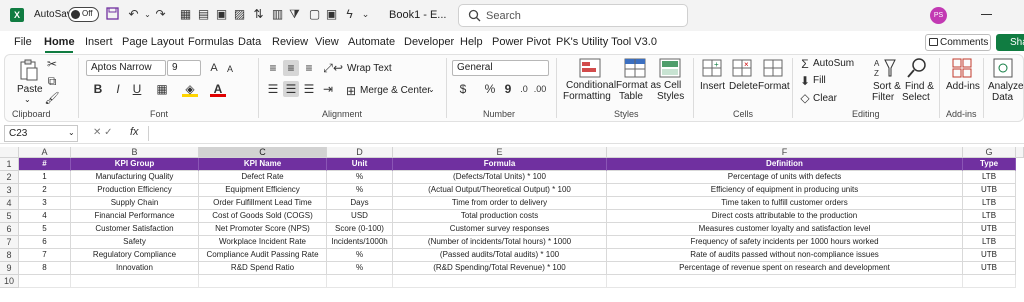  What do you see at coordinates (263, 203) in the screenshot?
I see `table-cell: Order Fulfillment Lead Time` at bounding box center [263, 203].